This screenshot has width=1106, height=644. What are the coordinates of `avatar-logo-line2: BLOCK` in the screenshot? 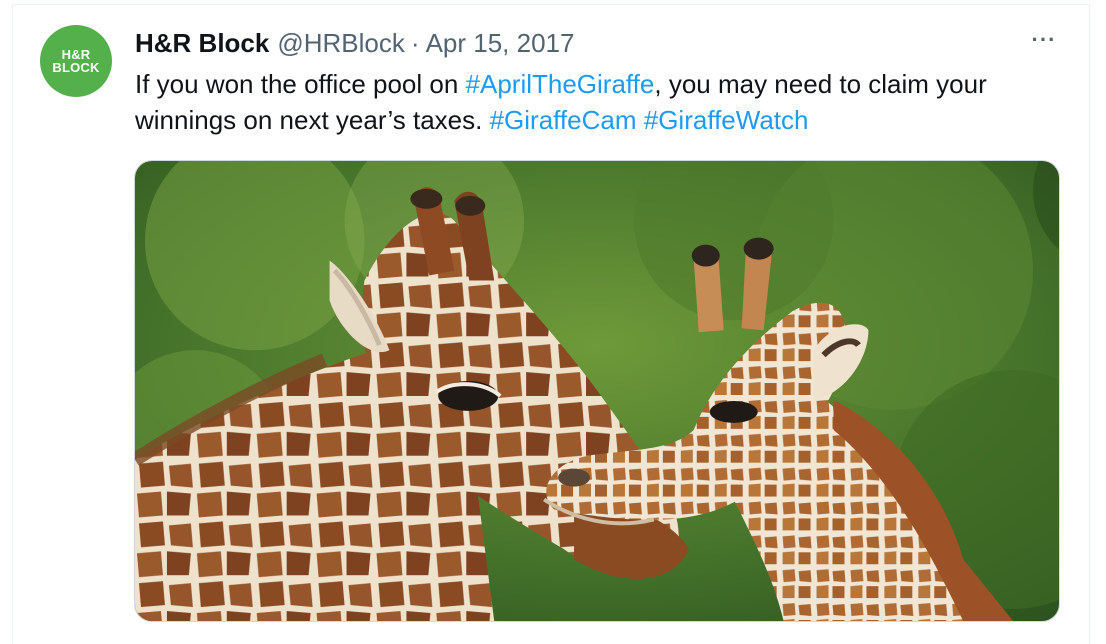 It's located at (76, 67).